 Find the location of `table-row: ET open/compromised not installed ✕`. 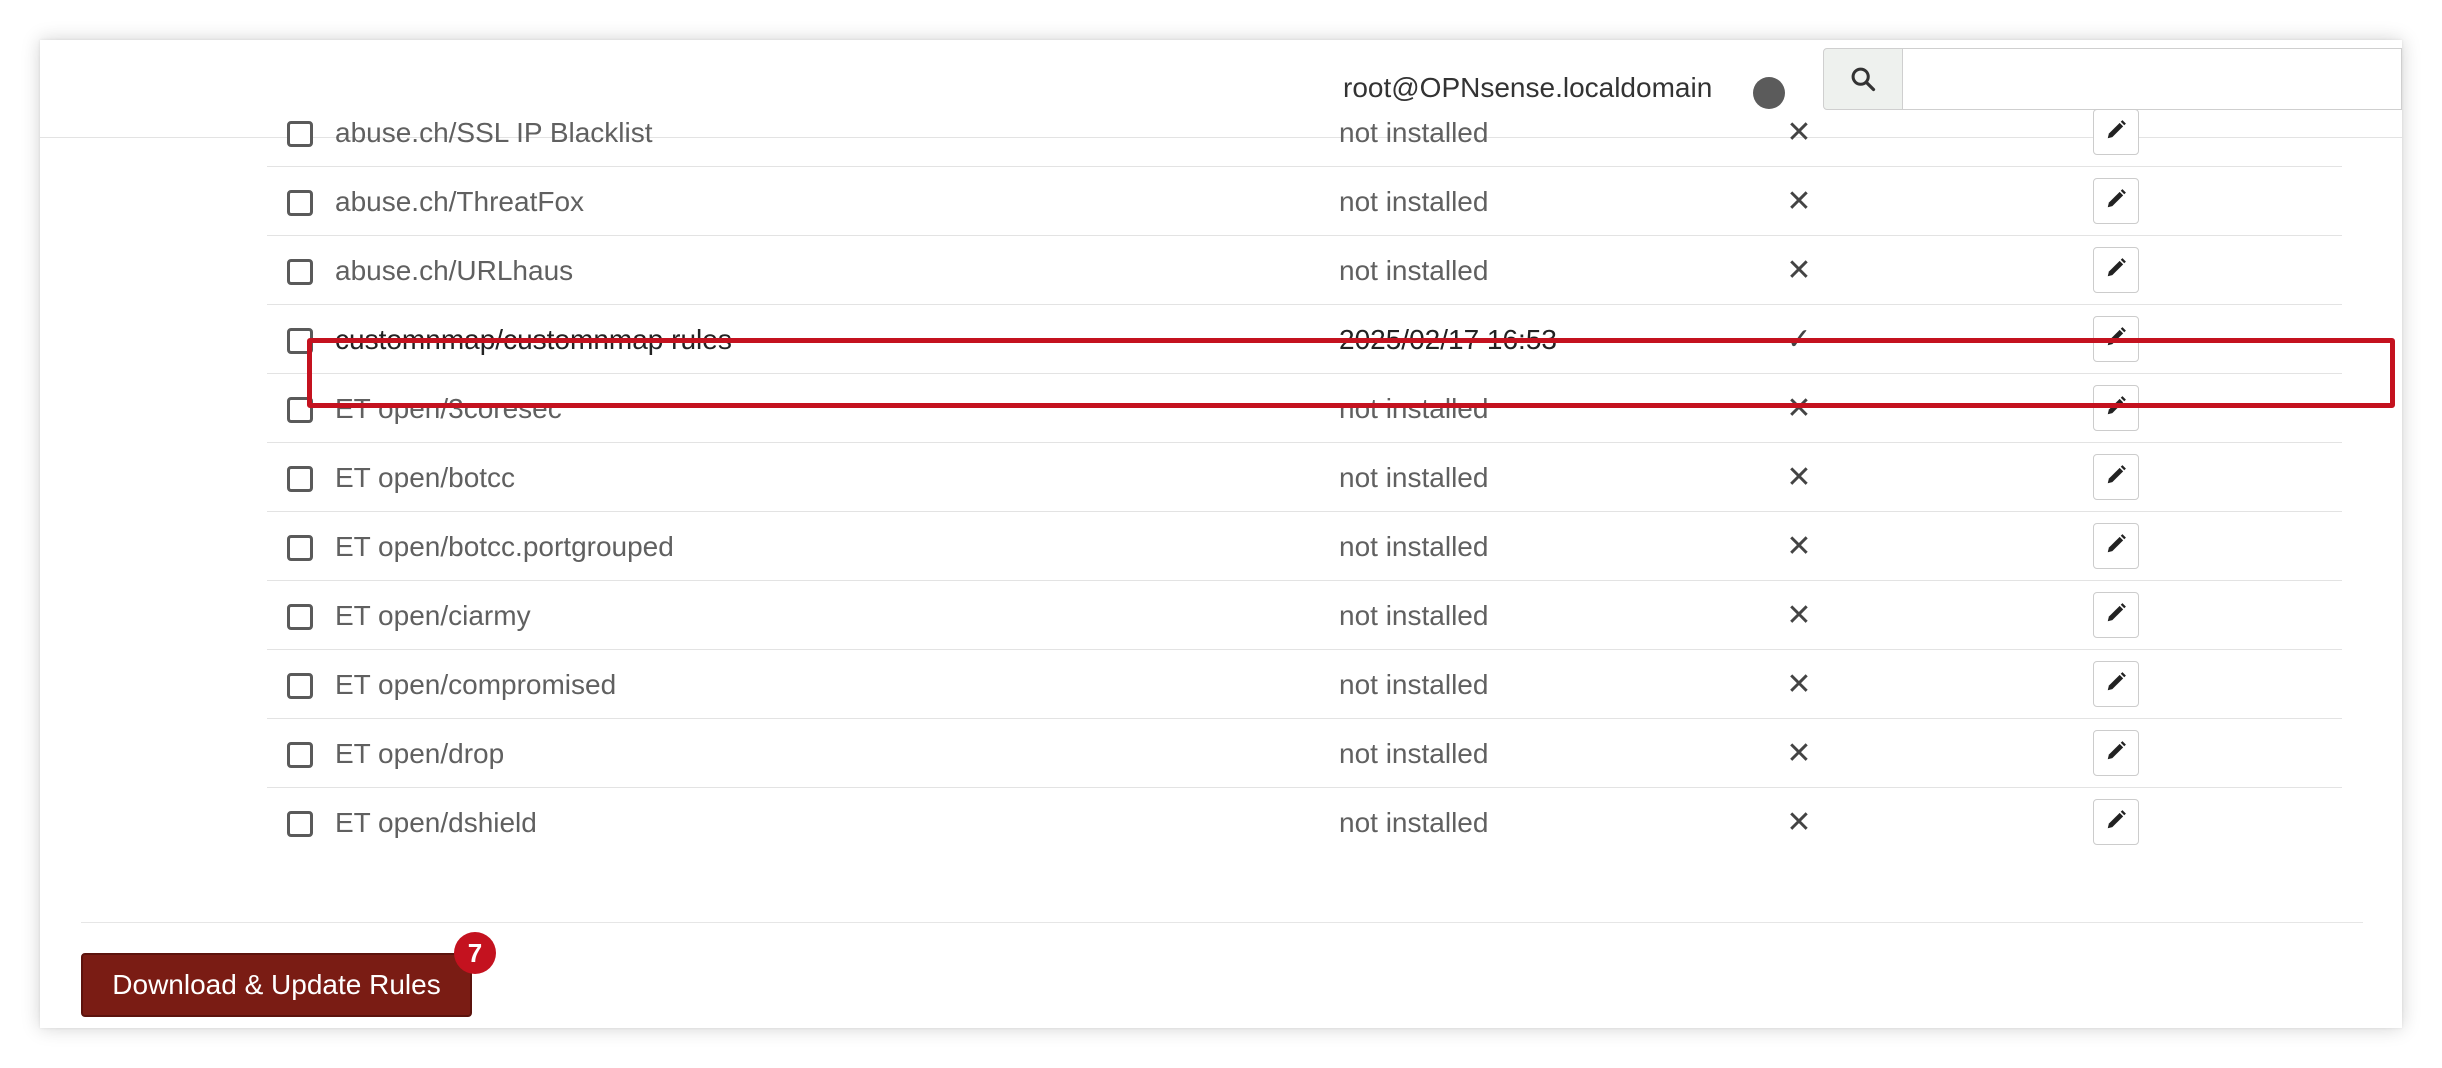

table-row: ET open/compromised not installed ✕ is located at coordinates (1304, 684).